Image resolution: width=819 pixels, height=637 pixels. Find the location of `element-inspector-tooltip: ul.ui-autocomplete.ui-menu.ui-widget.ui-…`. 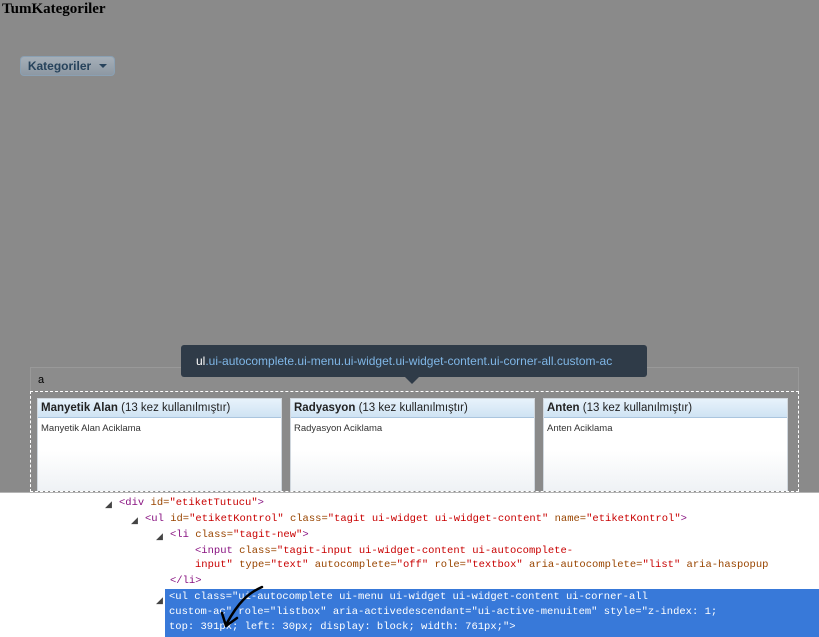

element-inspector-tooltip: ul.ui-autocomplete.ui-menu.ui-widget.ui-… is located at coordinates (414, 361).